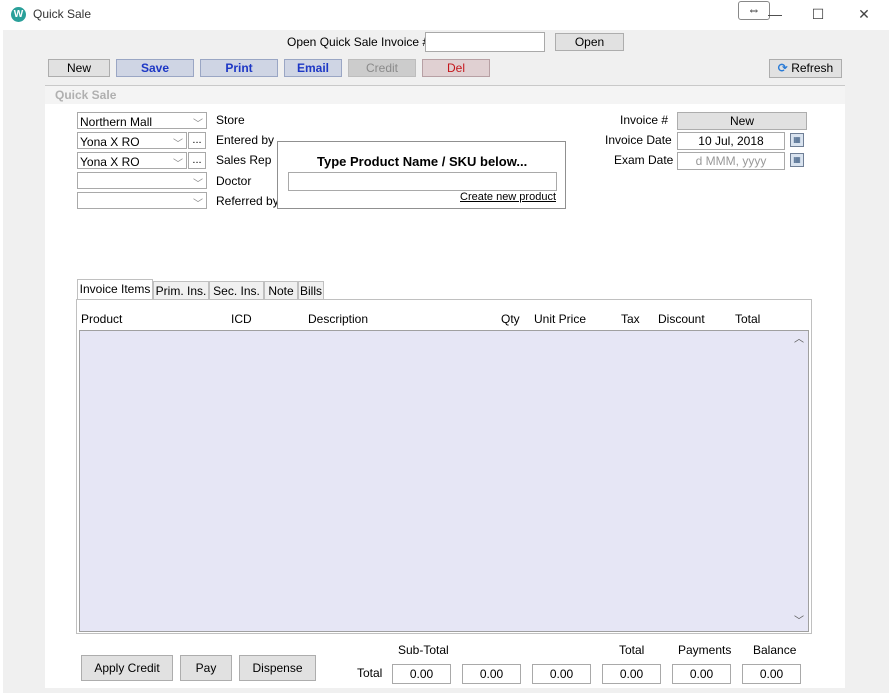 This screenshot has width=889, height=693. I want to click on entered-by-label: Entered by, so click(245, 140).